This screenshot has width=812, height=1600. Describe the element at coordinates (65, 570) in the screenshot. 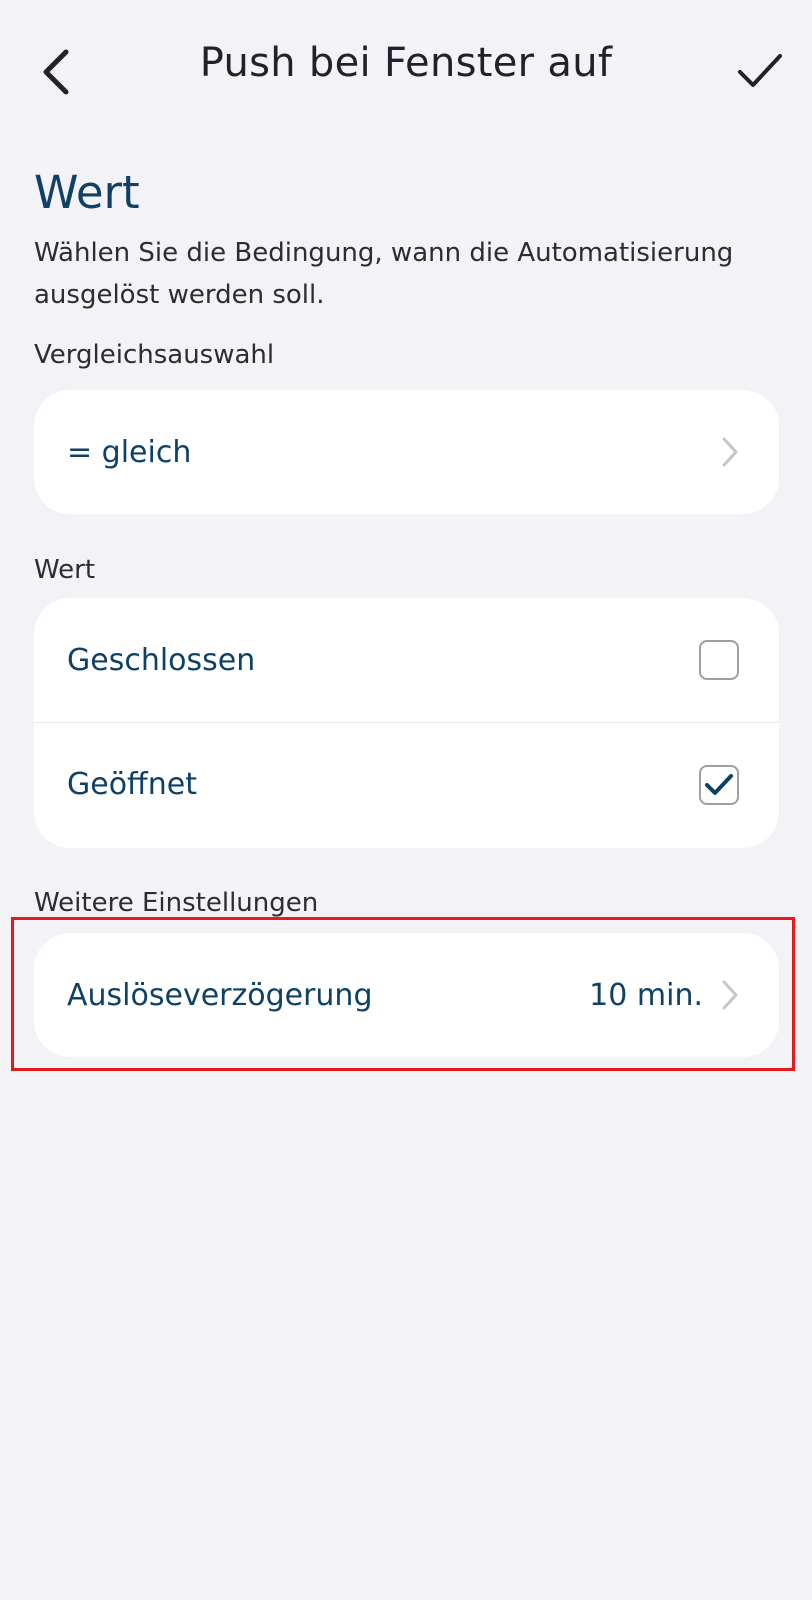

I see `value-group-label: Wert` at that location.